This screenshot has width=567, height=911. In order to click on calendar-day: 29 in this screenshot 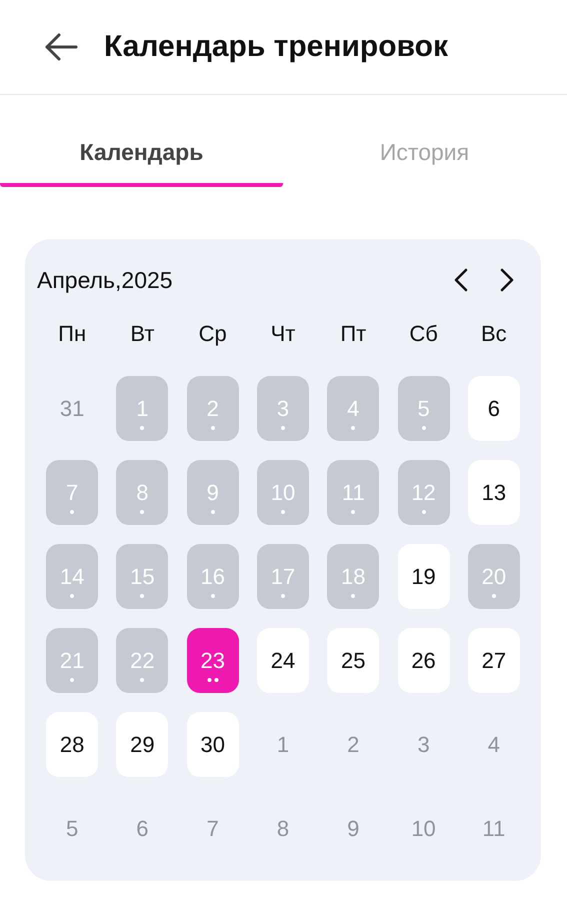, I will do `click(142, 744)`.